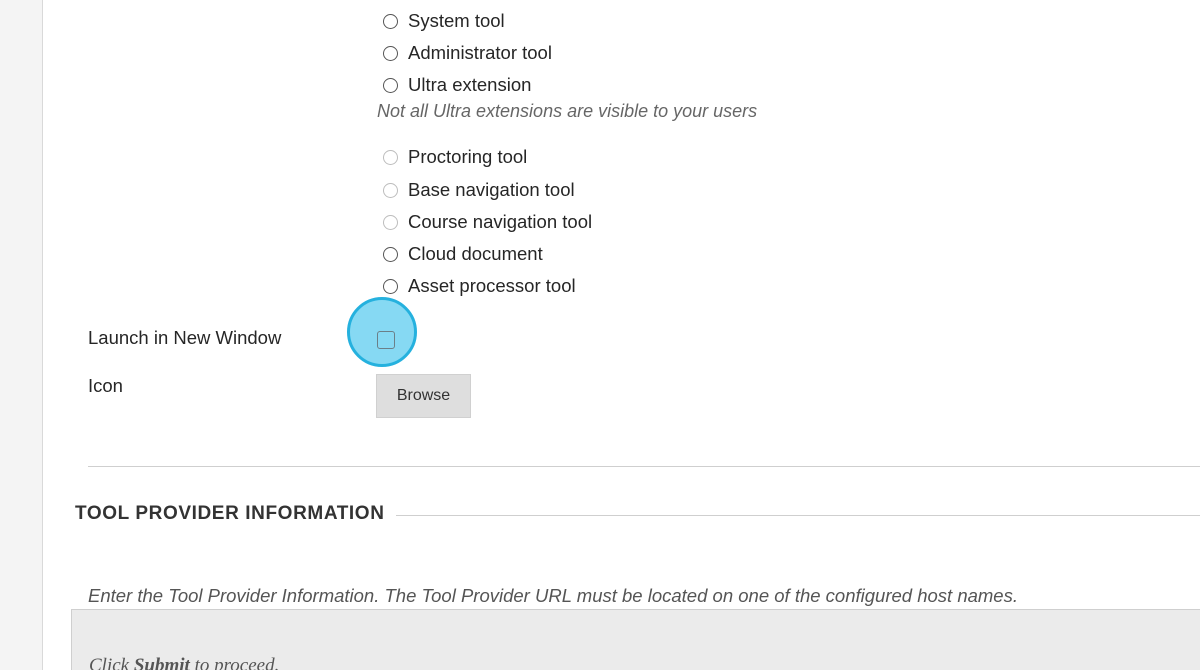 This screenshot has width=1200, height=670. I want to click on radio-asset-processor-tool: Asset processor tool, so click(479, 286).